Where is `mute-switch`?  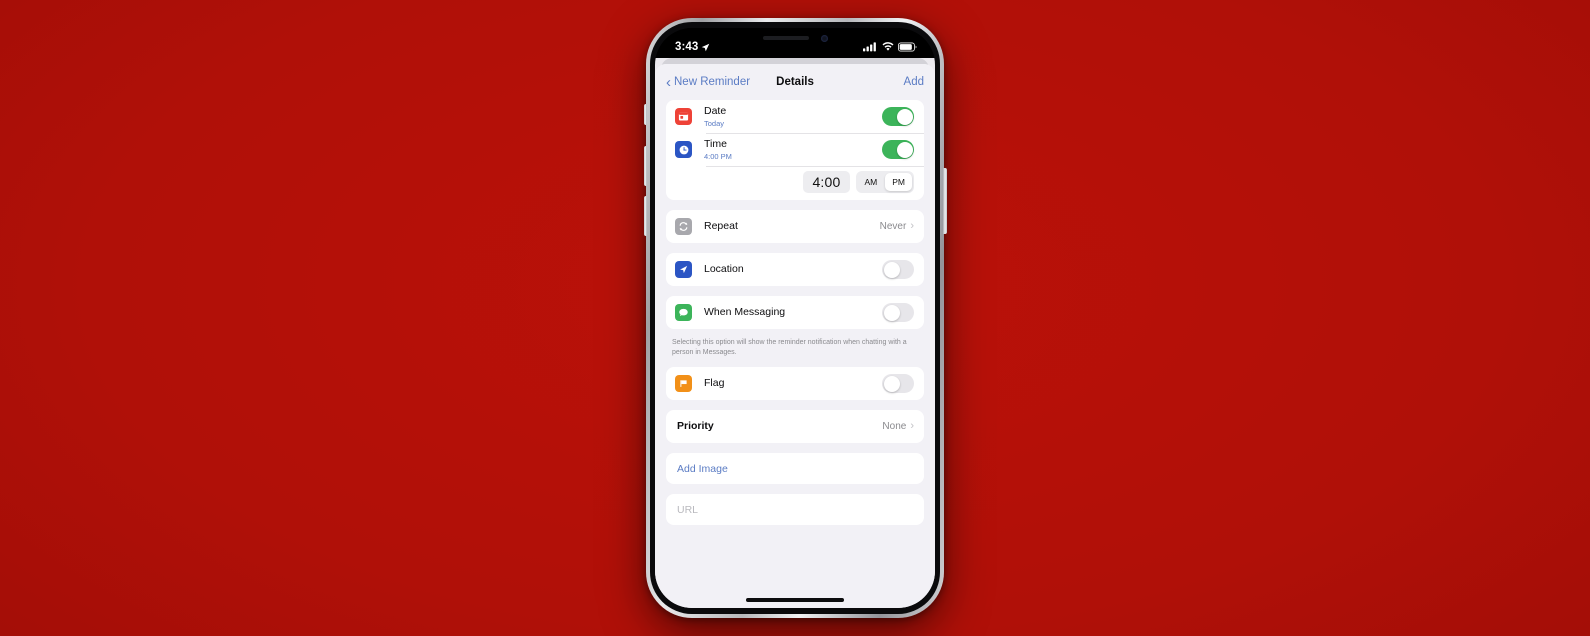
mute-switch is located at coordinates (645, 114).